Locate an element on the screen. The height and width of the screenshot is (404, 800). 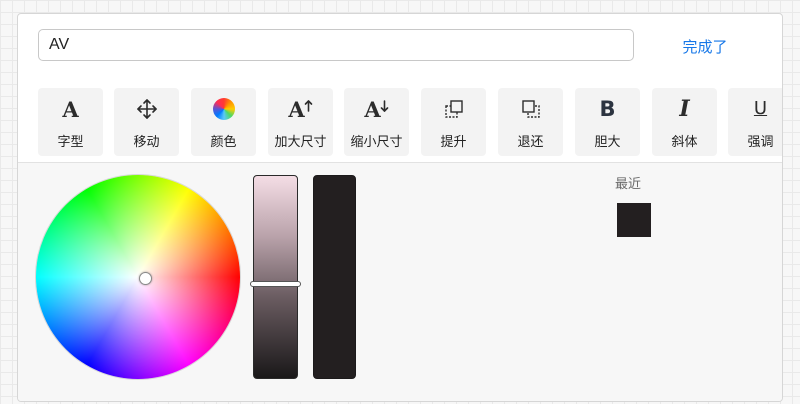
font-button: A 字型 is located at coordinates (70, 122).